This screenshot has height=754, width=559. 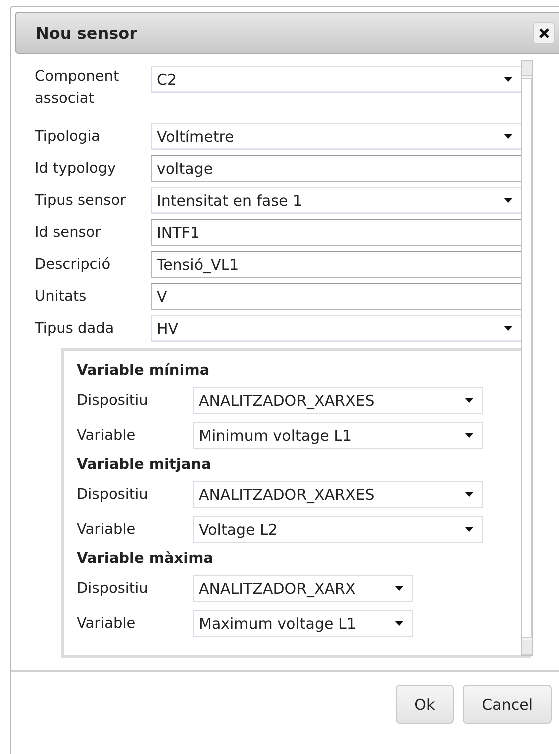 What do you see at coordinates (336, 264) in the screenshot?
I see `input-field: Tensió_VL1` at bounding box center [336, 264].